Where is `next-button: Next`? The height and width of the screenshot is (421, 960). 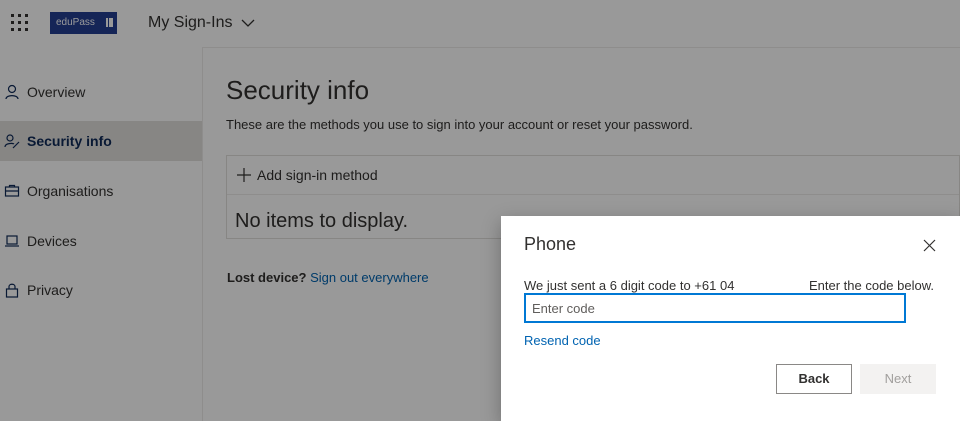 next-button: Next is located at coordinates (898, 379).